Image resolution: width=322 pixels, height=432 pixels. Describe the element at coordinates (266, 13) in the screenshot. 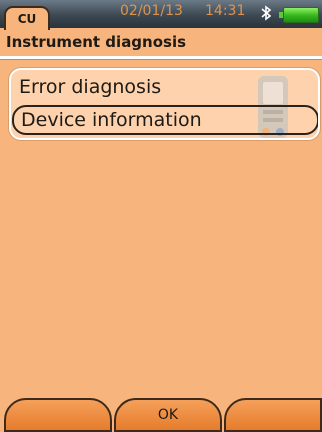

I see `bluetooth-icon` at that location.